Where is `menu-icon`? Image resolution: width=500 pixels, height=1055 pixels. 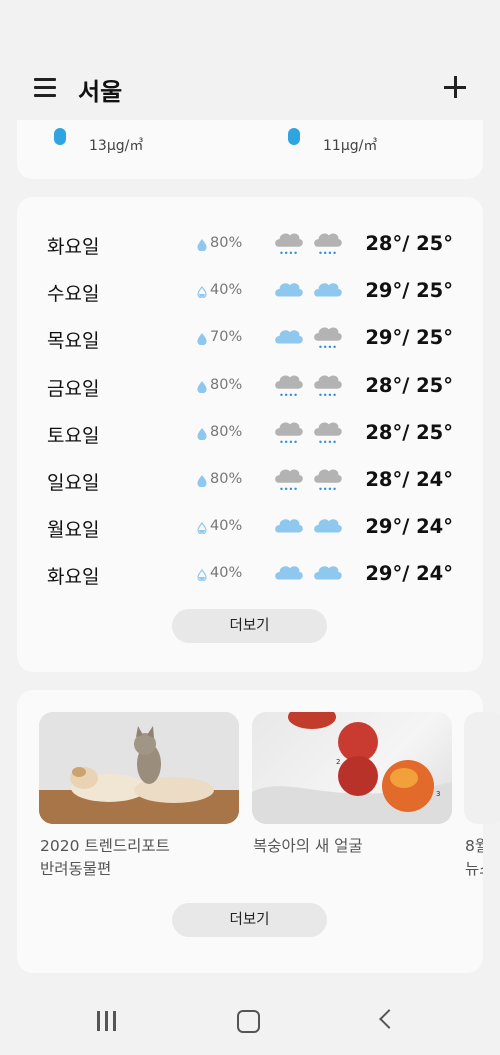 menu-icon is located at coordinates (45, 88).